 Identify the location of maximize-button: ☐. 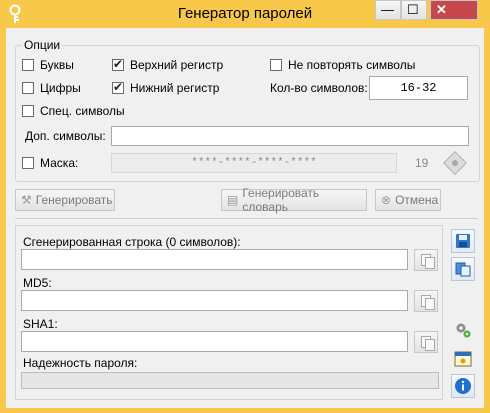
(414, 10).